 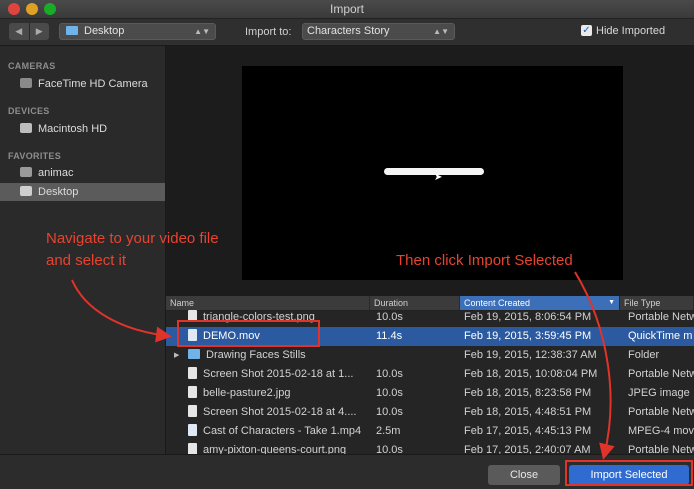 What do you see at coordinates (58, 192) in the screenshot?
I see `sidebar-item-label: Desktop` at bounding box center [58, 192].